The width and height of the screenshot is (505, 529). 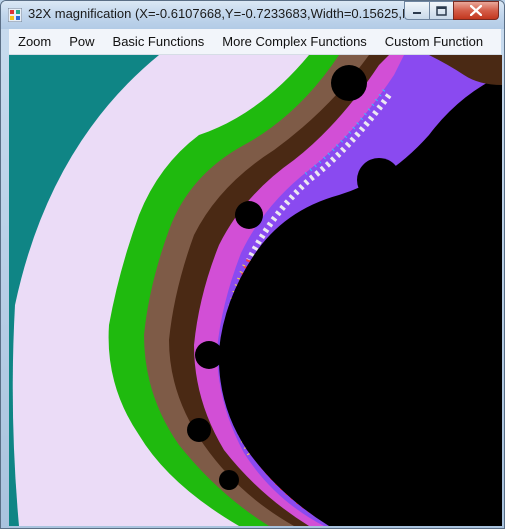 I want to click on close-icon, so click(x=476, y=10).